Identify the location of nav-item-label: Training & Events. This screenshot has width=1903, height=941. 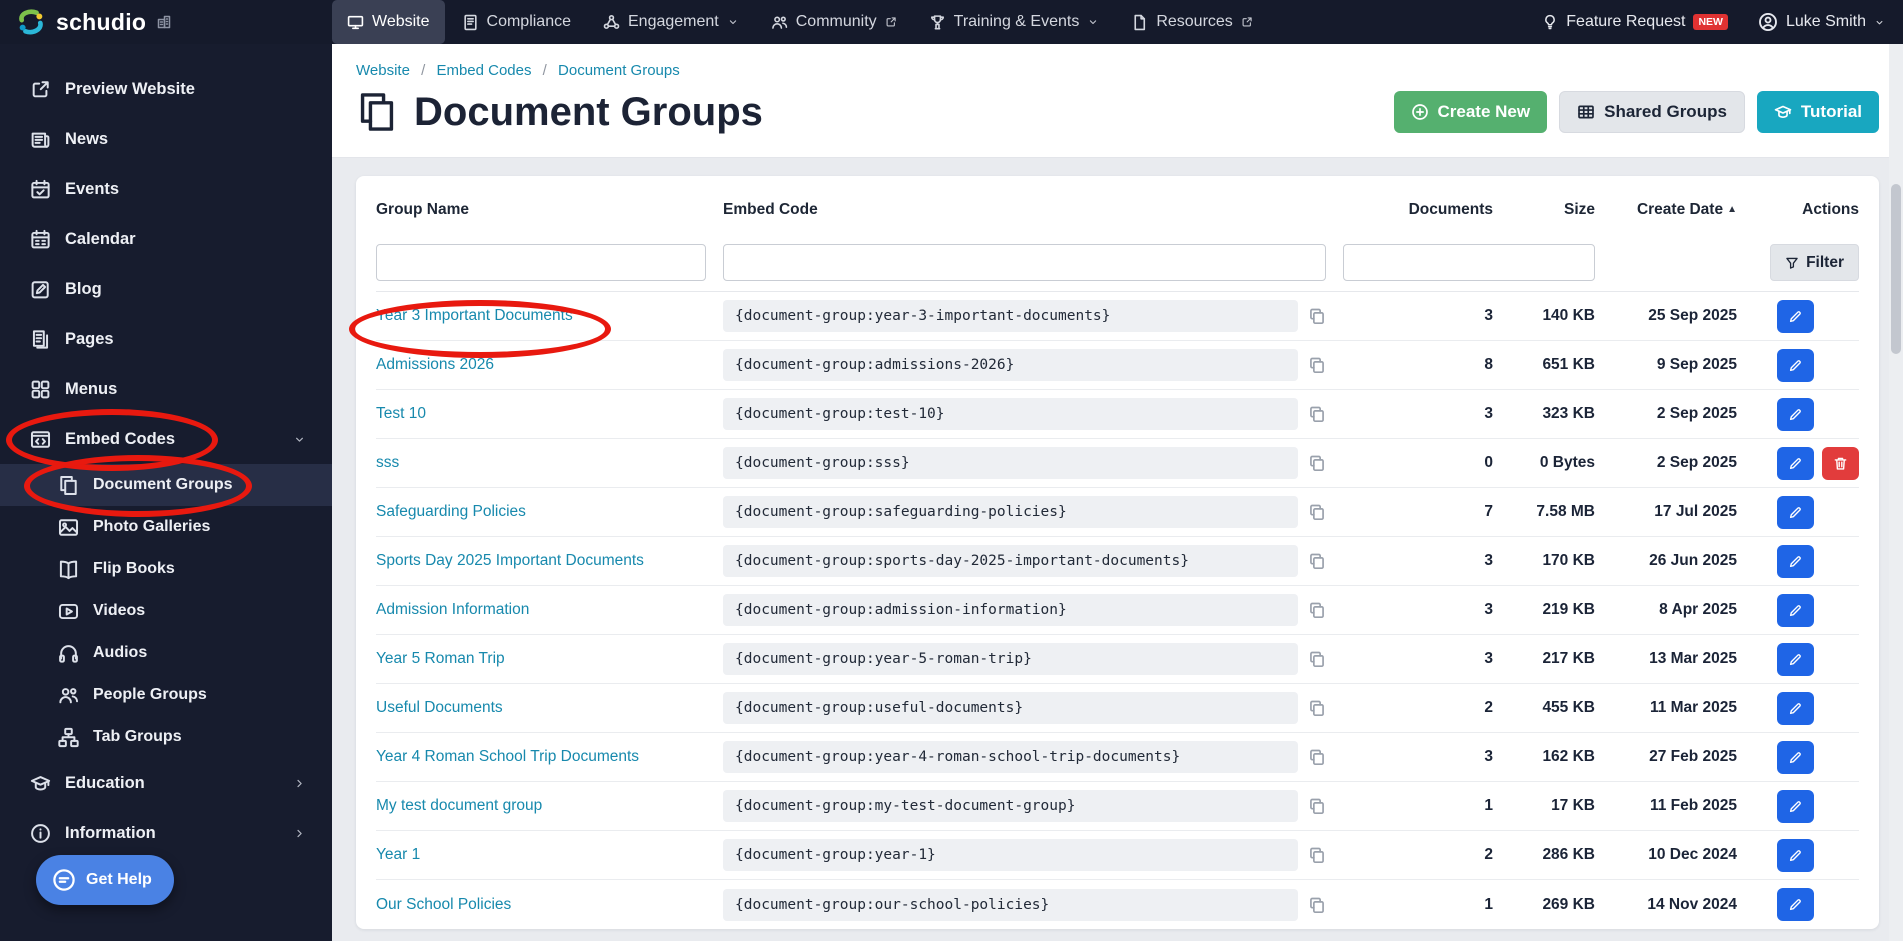
(1016, 21).